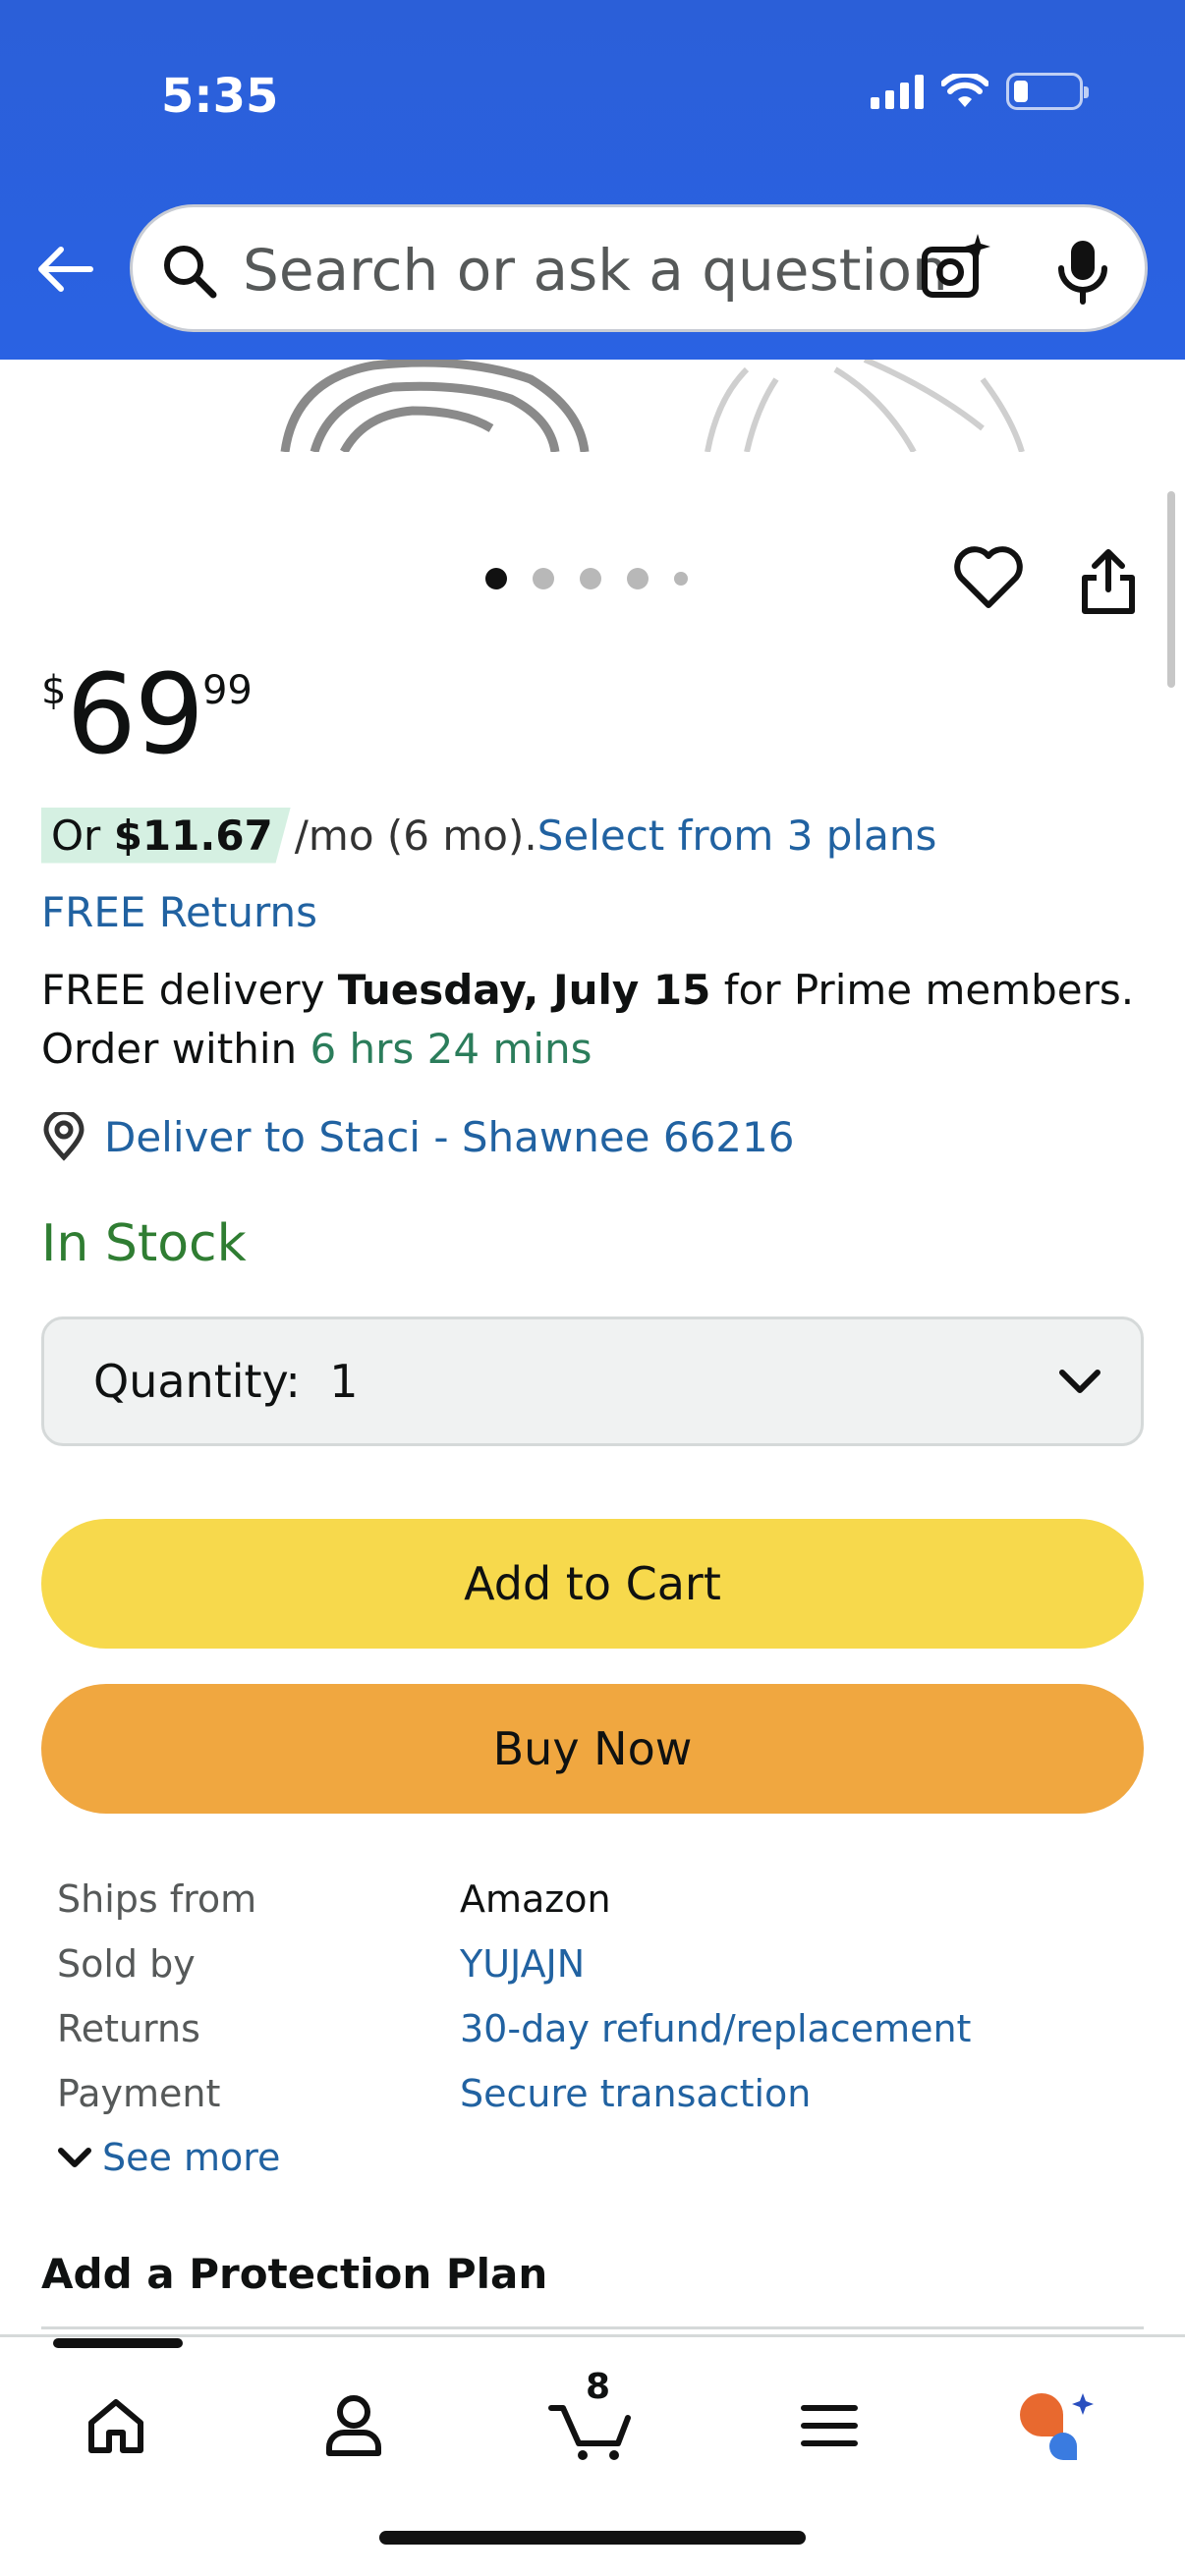 The width and height of the screenshot is (1185, 2576). What do you see at coordinates (144, 1243) in the screenshot?
I see `stock-status: In Stock` at bounding box center [144, 1243].